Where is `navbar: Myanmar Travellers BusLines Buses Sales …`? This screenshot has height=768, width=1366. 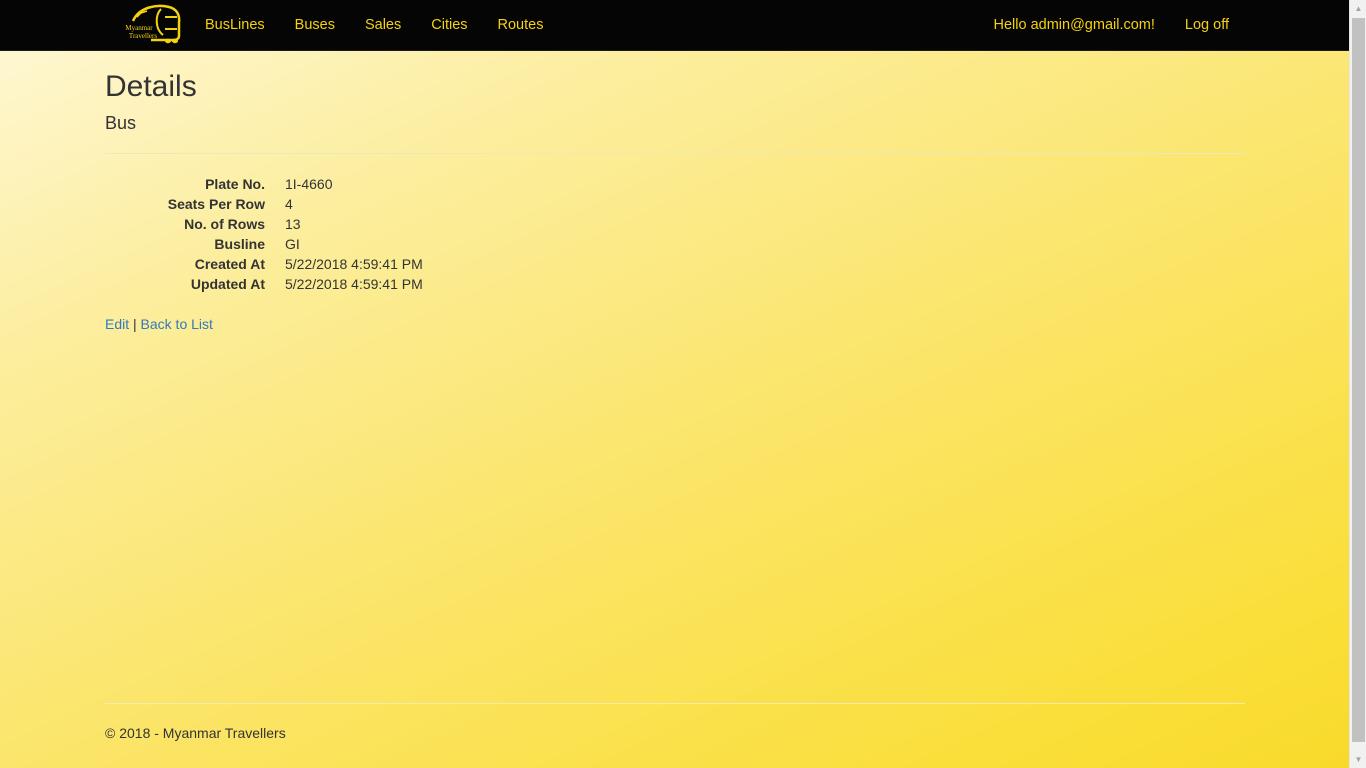
navbar: Myanmar Travellers BusLines Buses Sales … is located at coordinates (674, 25).